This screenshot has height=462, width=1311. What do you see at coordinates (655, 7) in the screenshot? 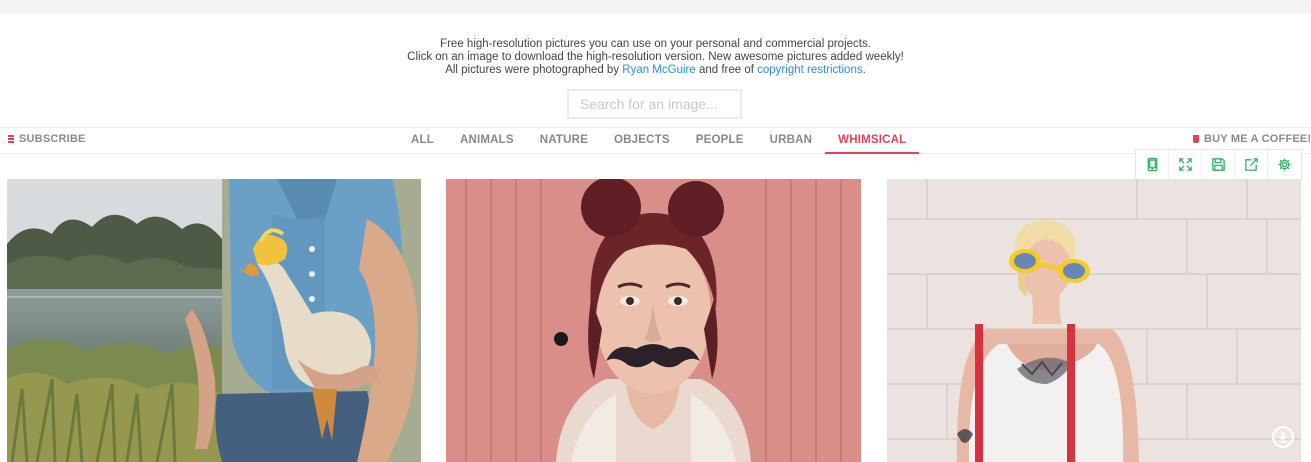
I see `top-strip` at bounding box center [655, 7].